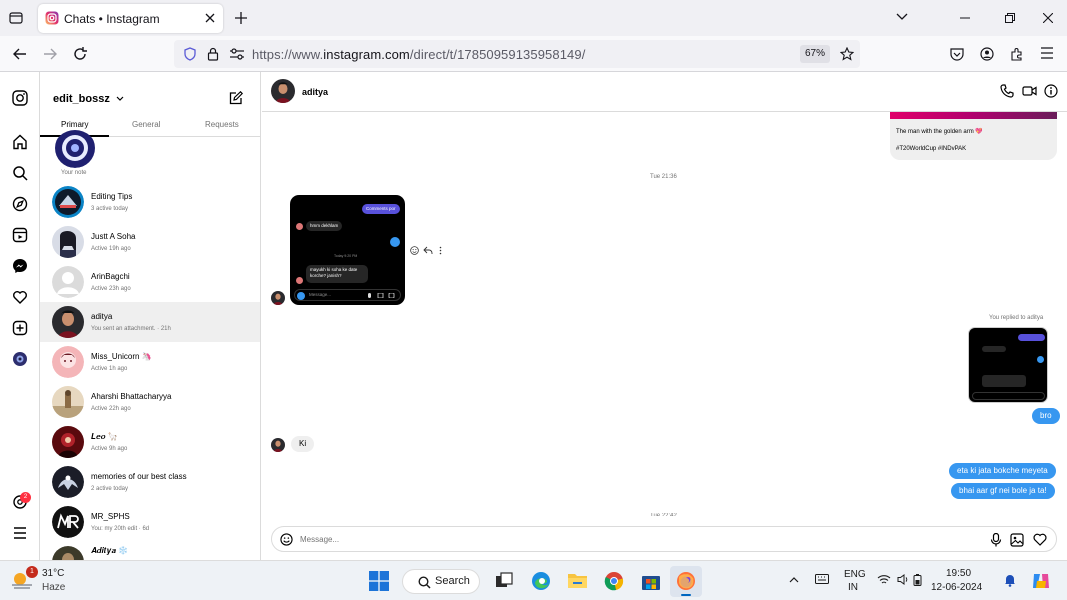 The width and height of the screenshot is (1067, 600). I want to click on browser-tab-instagram: Chats • Instagram, so click(130, 18).